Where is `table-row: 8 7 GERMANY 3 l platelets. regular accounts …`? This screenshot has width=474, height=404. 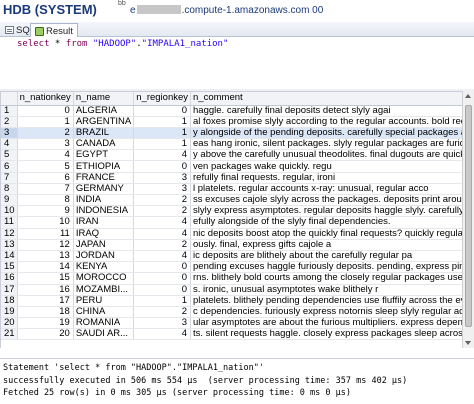 table-row: 8 7 GERMANY 3 l platelets. regular accounts … is located at coordinates (231, 189).